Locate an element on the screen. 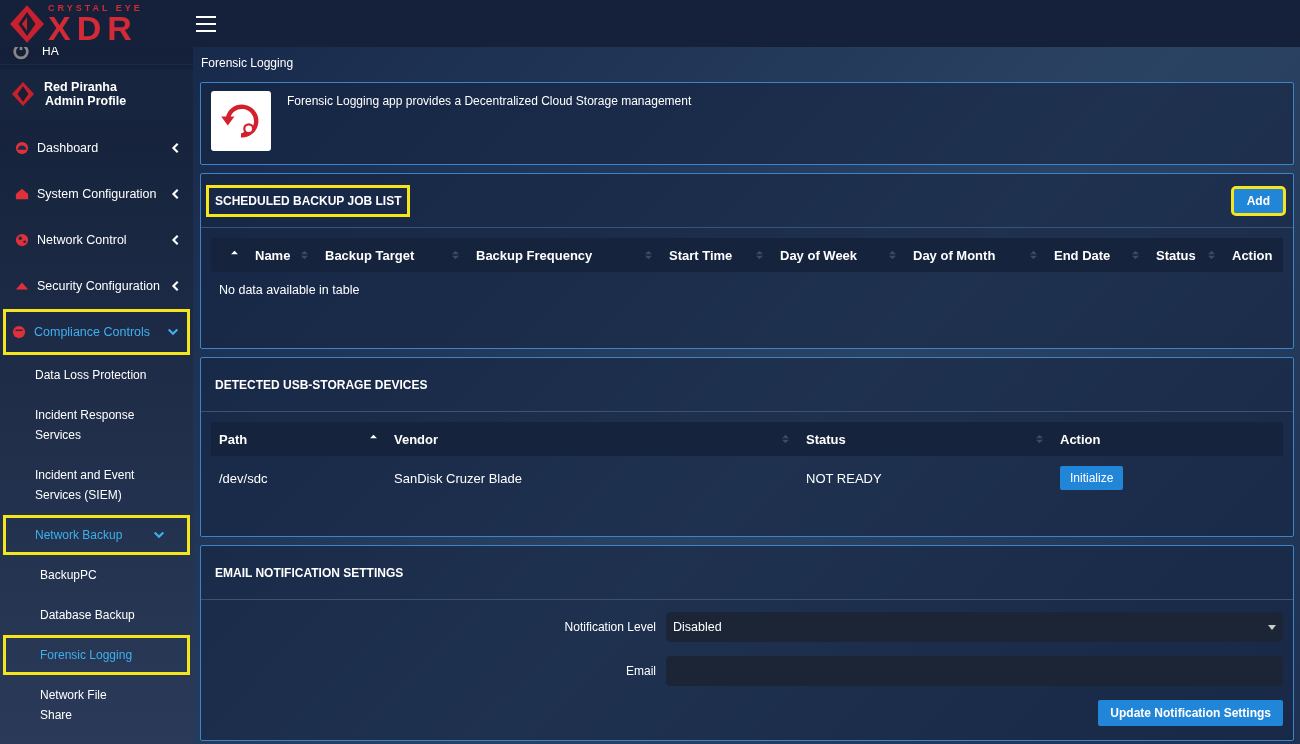 The height and width of the screenshot is (744, 1300). column-header: Day of Month is located at coordinates (954, 255).